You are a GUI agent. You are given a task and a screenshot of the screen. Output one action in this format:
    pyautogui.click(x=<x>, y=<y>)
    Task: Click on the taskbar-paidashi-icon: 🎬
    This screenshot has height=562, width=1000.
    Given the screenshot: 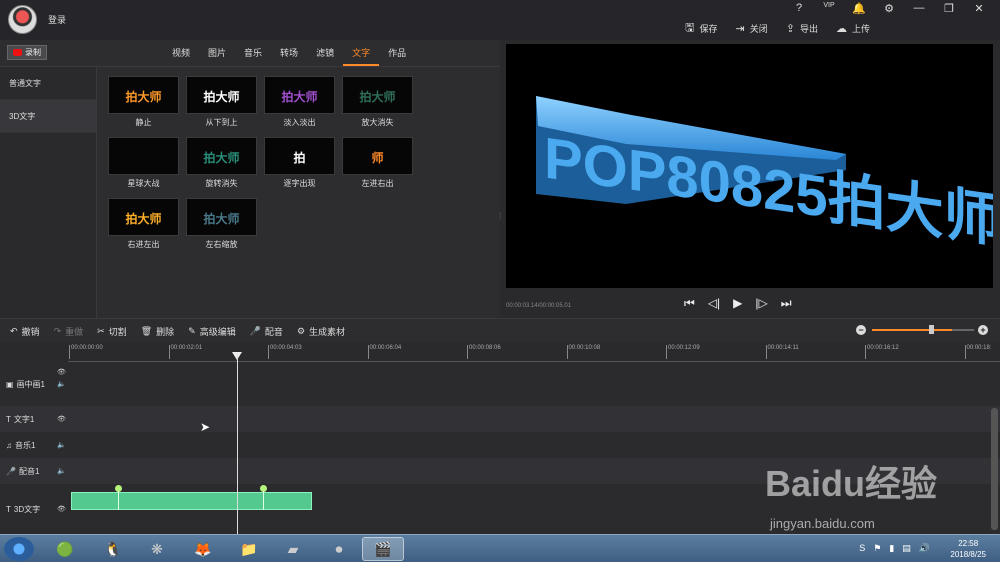 What is the action you would take?
    pyautogui.click(x=383, y=549)
    